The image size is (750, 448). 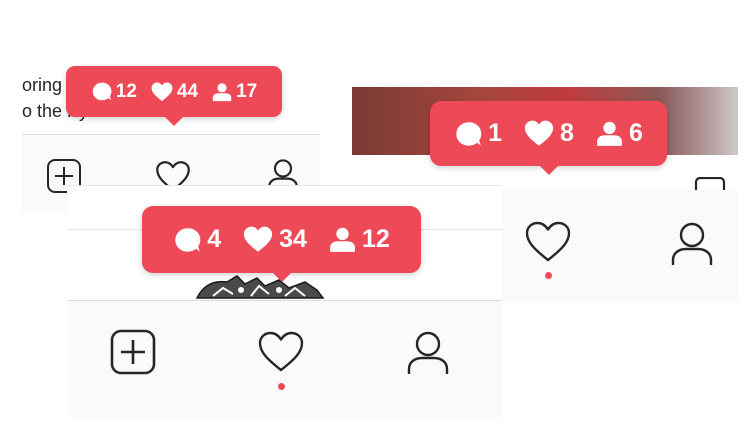 I want to click on followers-stat: 12, so click(x=359, y=239).